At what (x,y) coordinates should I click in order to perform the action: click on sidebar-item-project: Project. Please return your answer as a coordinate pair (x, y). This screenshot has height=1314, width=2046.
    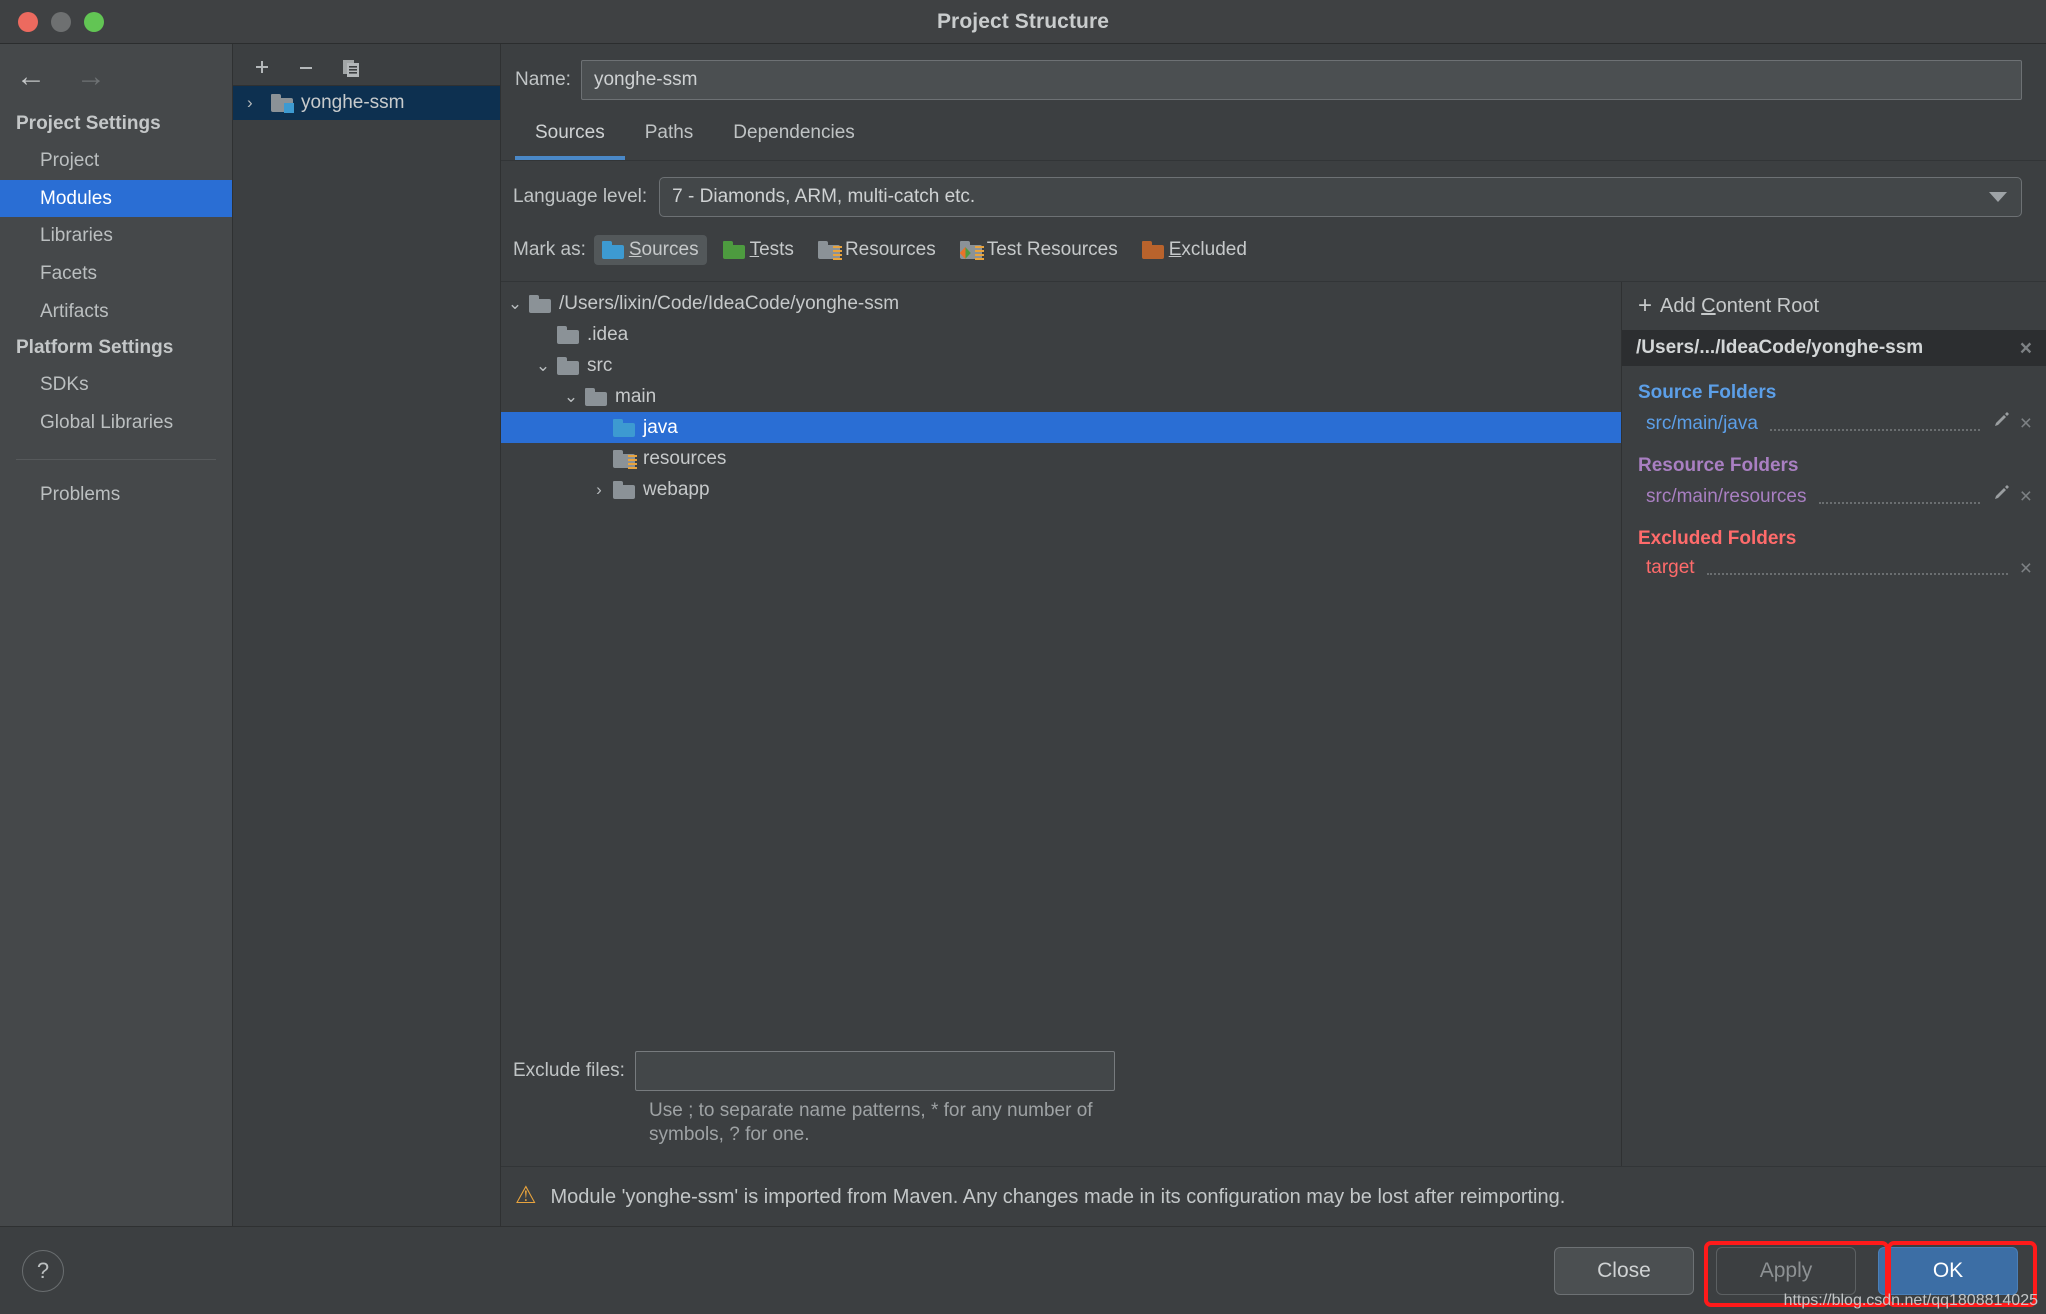
    Looking at the image, I should click on (116, 161).